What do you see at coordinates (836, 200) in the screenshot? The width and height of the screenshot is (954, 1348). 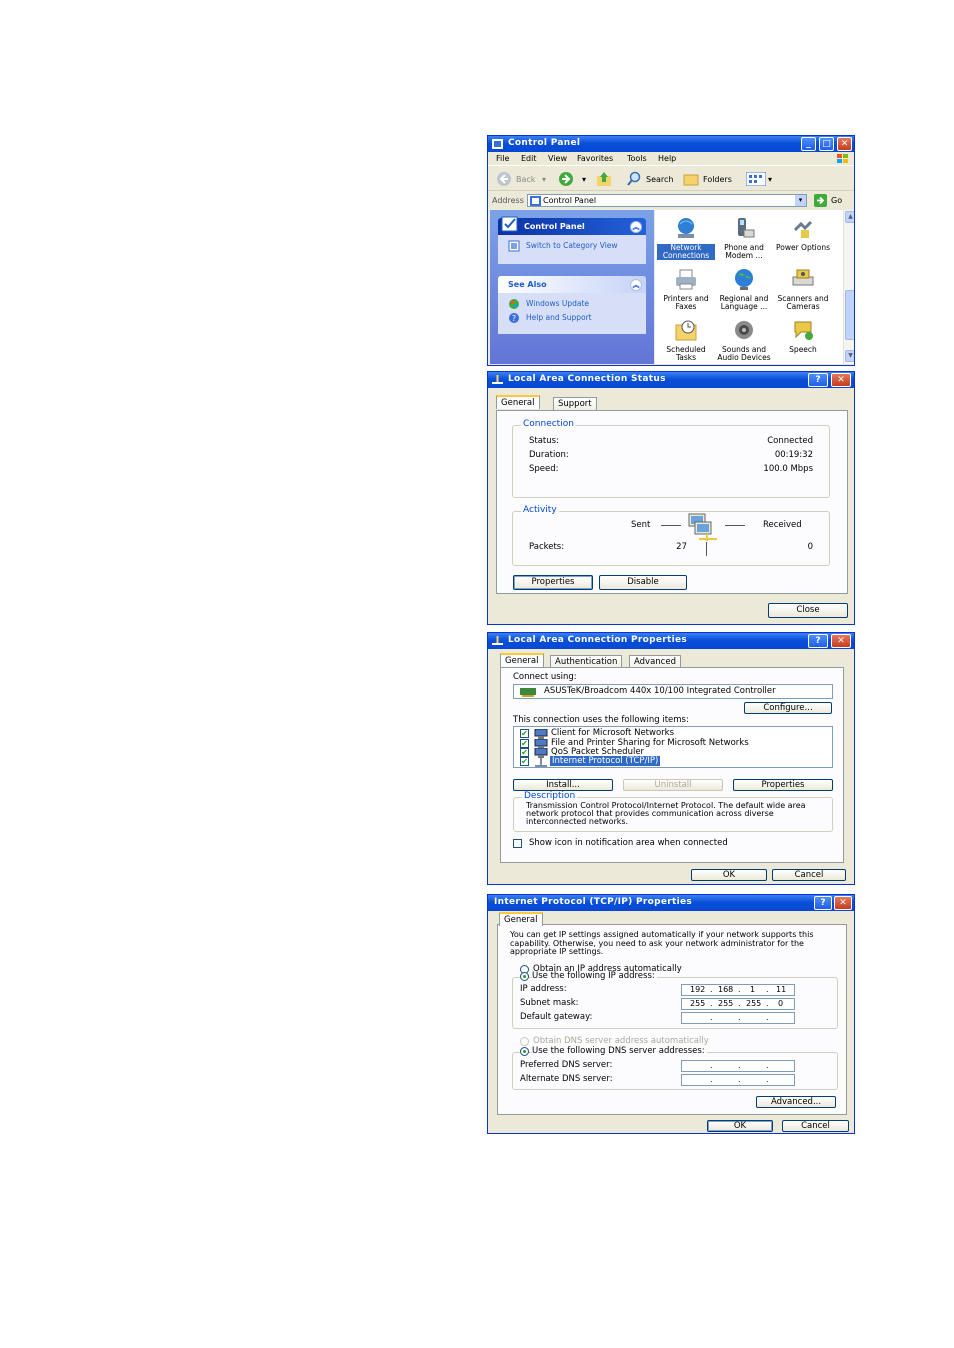 I see `go-button-label: Go` at bounding box center [836, 200].